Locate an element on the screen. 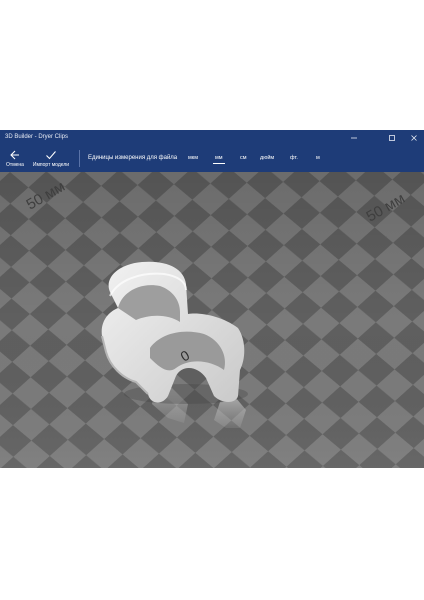 The image size is (424, 600). maximize-icon is located at coordinates (392, 137).